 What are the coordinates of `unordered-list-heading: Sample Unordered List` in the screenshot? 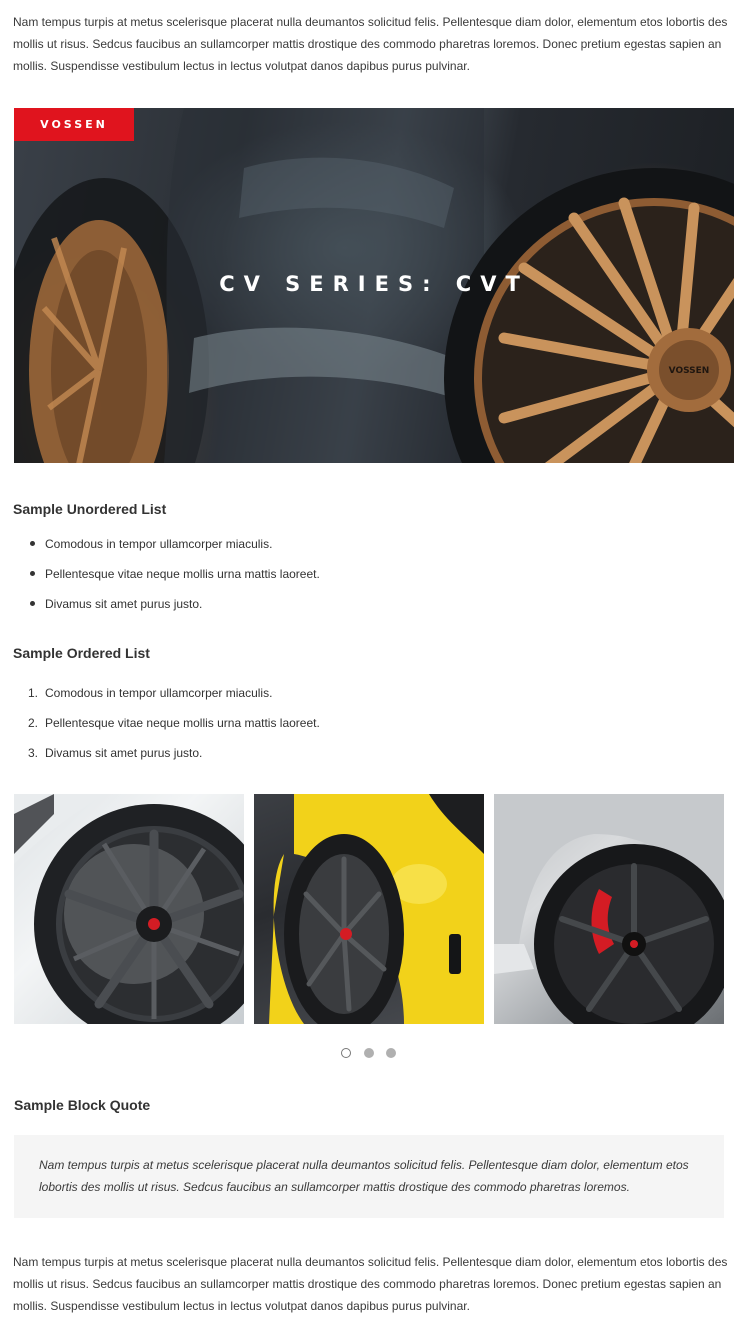 It's located at (90, 509).